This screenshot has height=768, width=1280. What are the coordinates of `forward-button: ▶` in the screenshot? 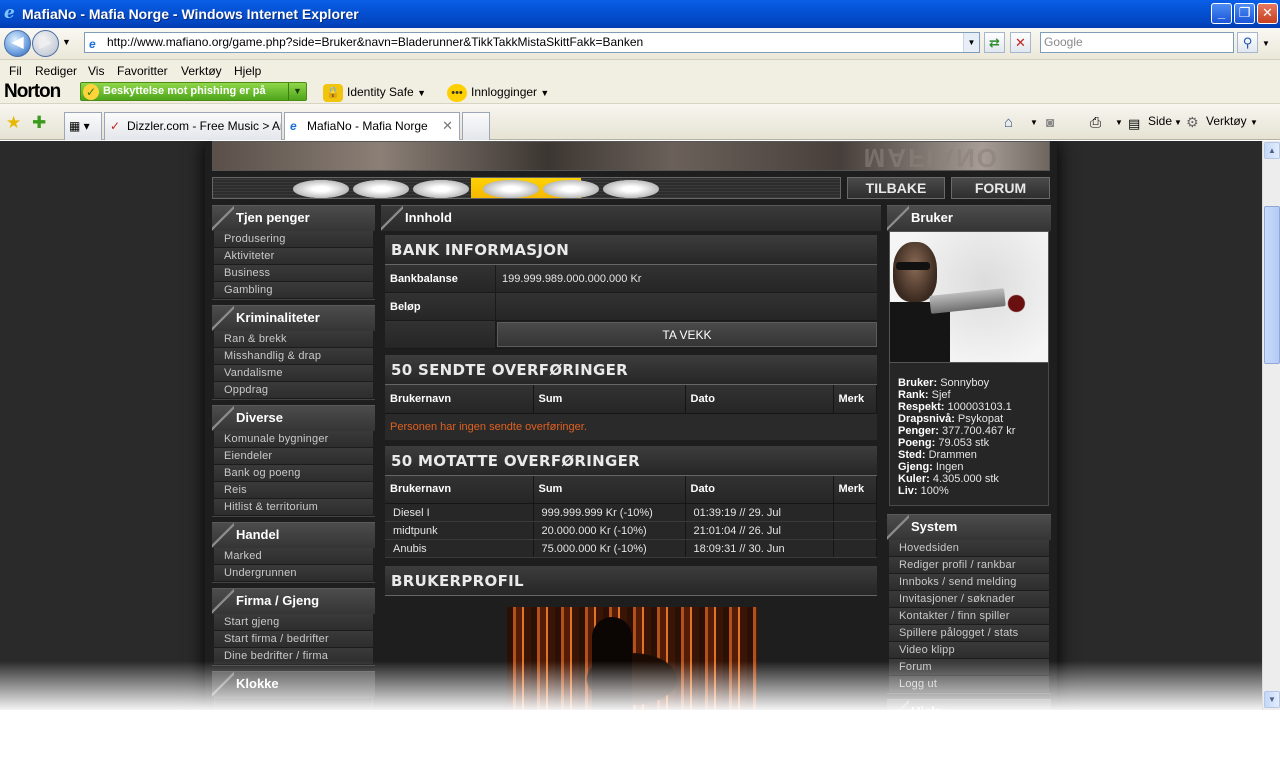 It's located at (45, 43).